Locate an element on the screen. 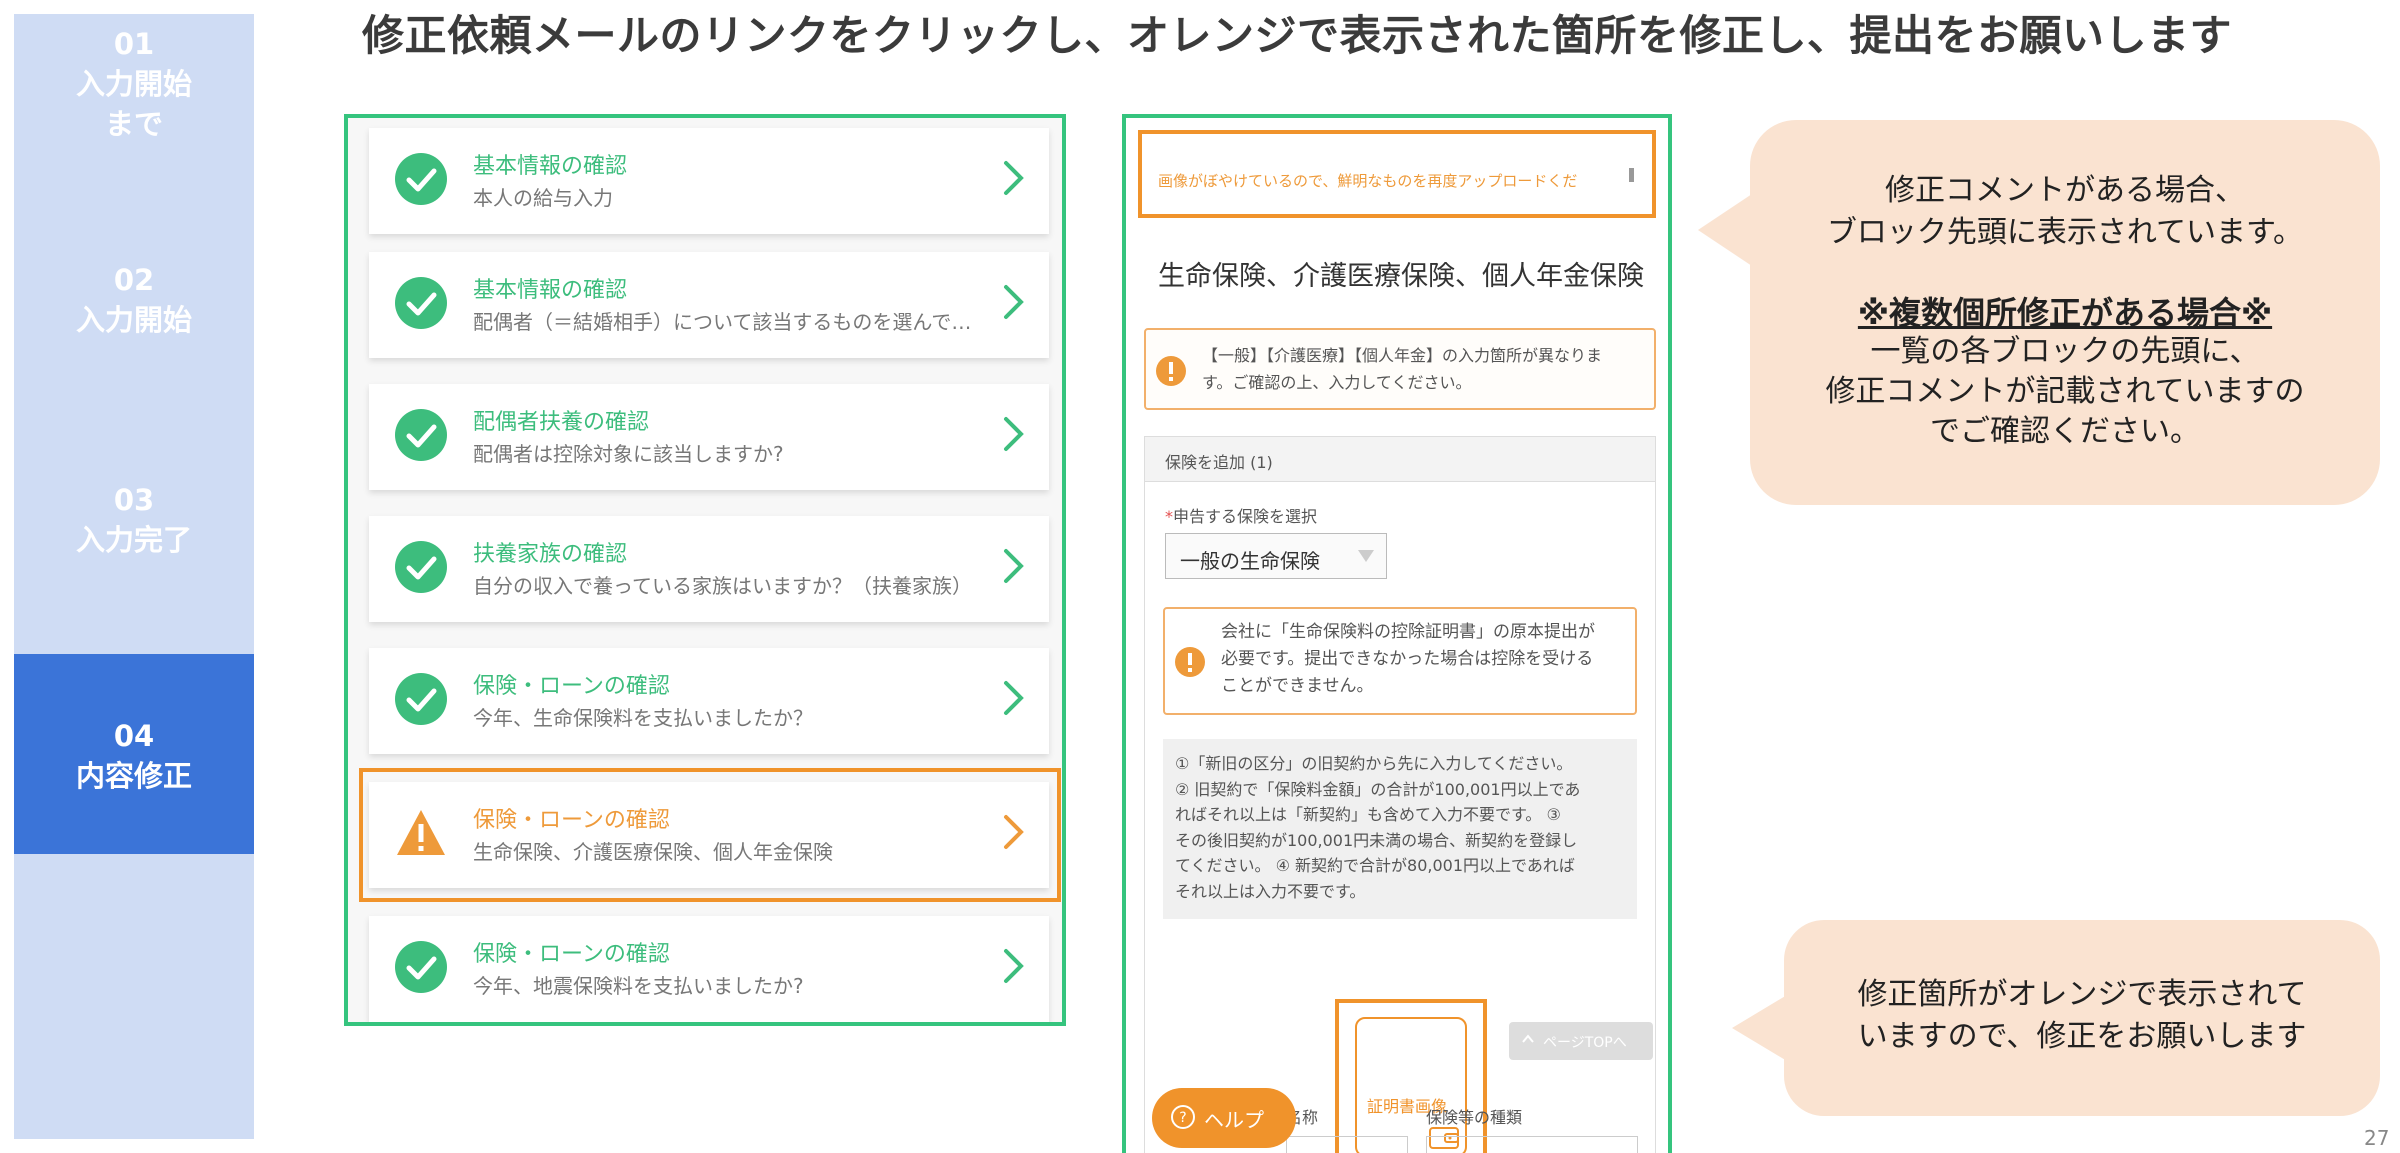 The image size is (2400, 1153). insurance-header: 保険を追加 (1) is located at coordinates (1400, 459).